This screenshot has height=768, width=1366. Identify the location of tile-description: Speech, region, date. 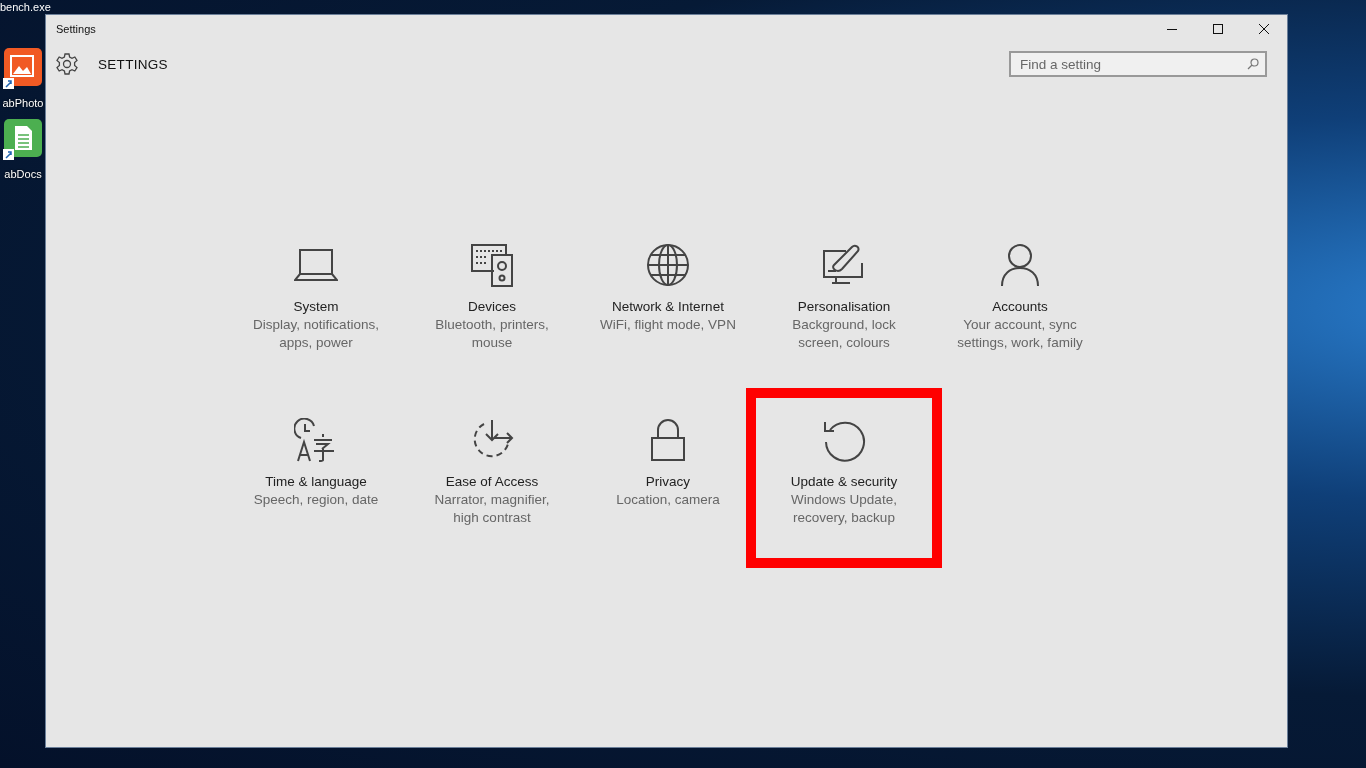
(316, 500).